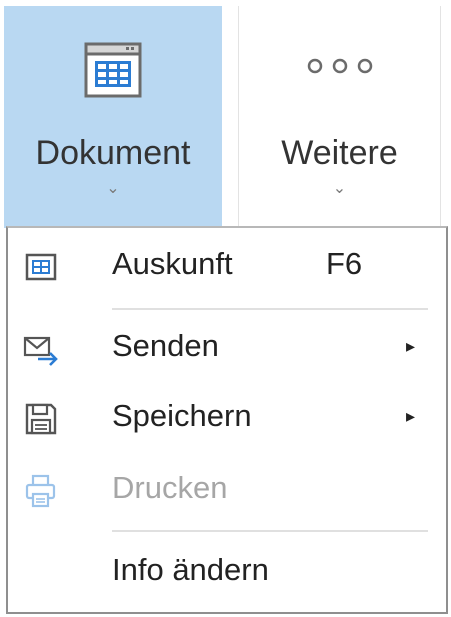  I want to click on send-envelope-icon, so click(40, 351).